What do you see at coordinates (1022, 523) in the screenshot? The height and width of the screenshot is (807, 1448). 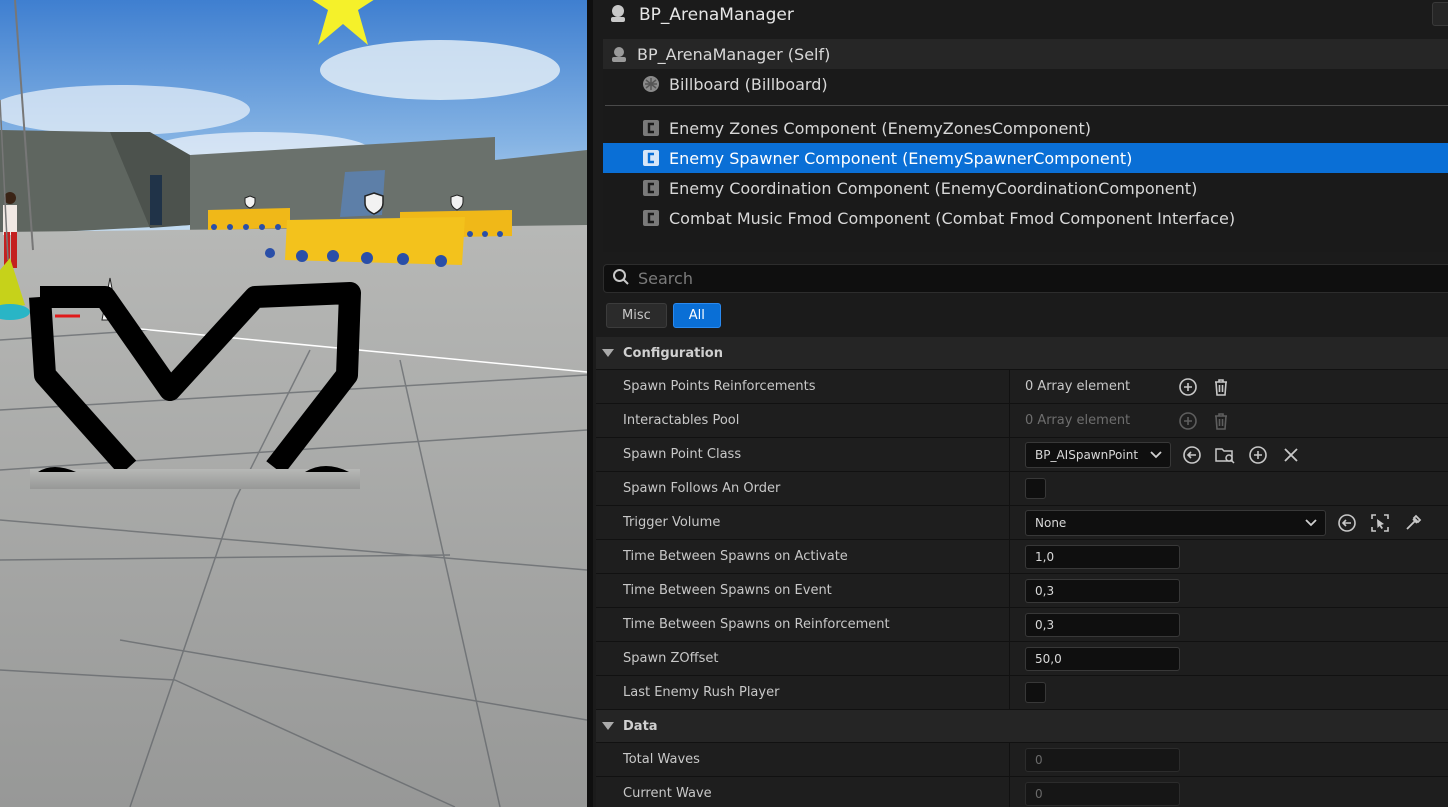 I see `prop-trigger-volume: Trigger Volume None` at bounding box center [1022, 523].